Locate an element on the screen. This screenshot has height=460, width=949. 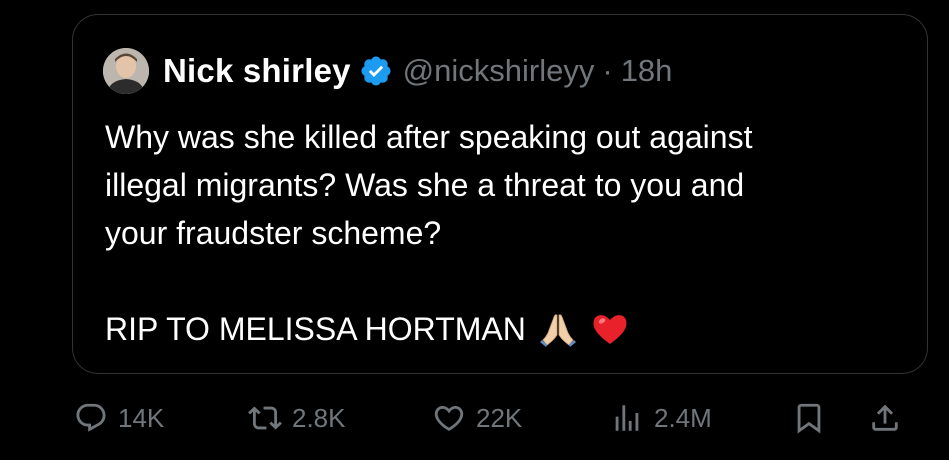
rip-text: RIP TO MELISSA HORTMAN is located at coordinates (315, 329).